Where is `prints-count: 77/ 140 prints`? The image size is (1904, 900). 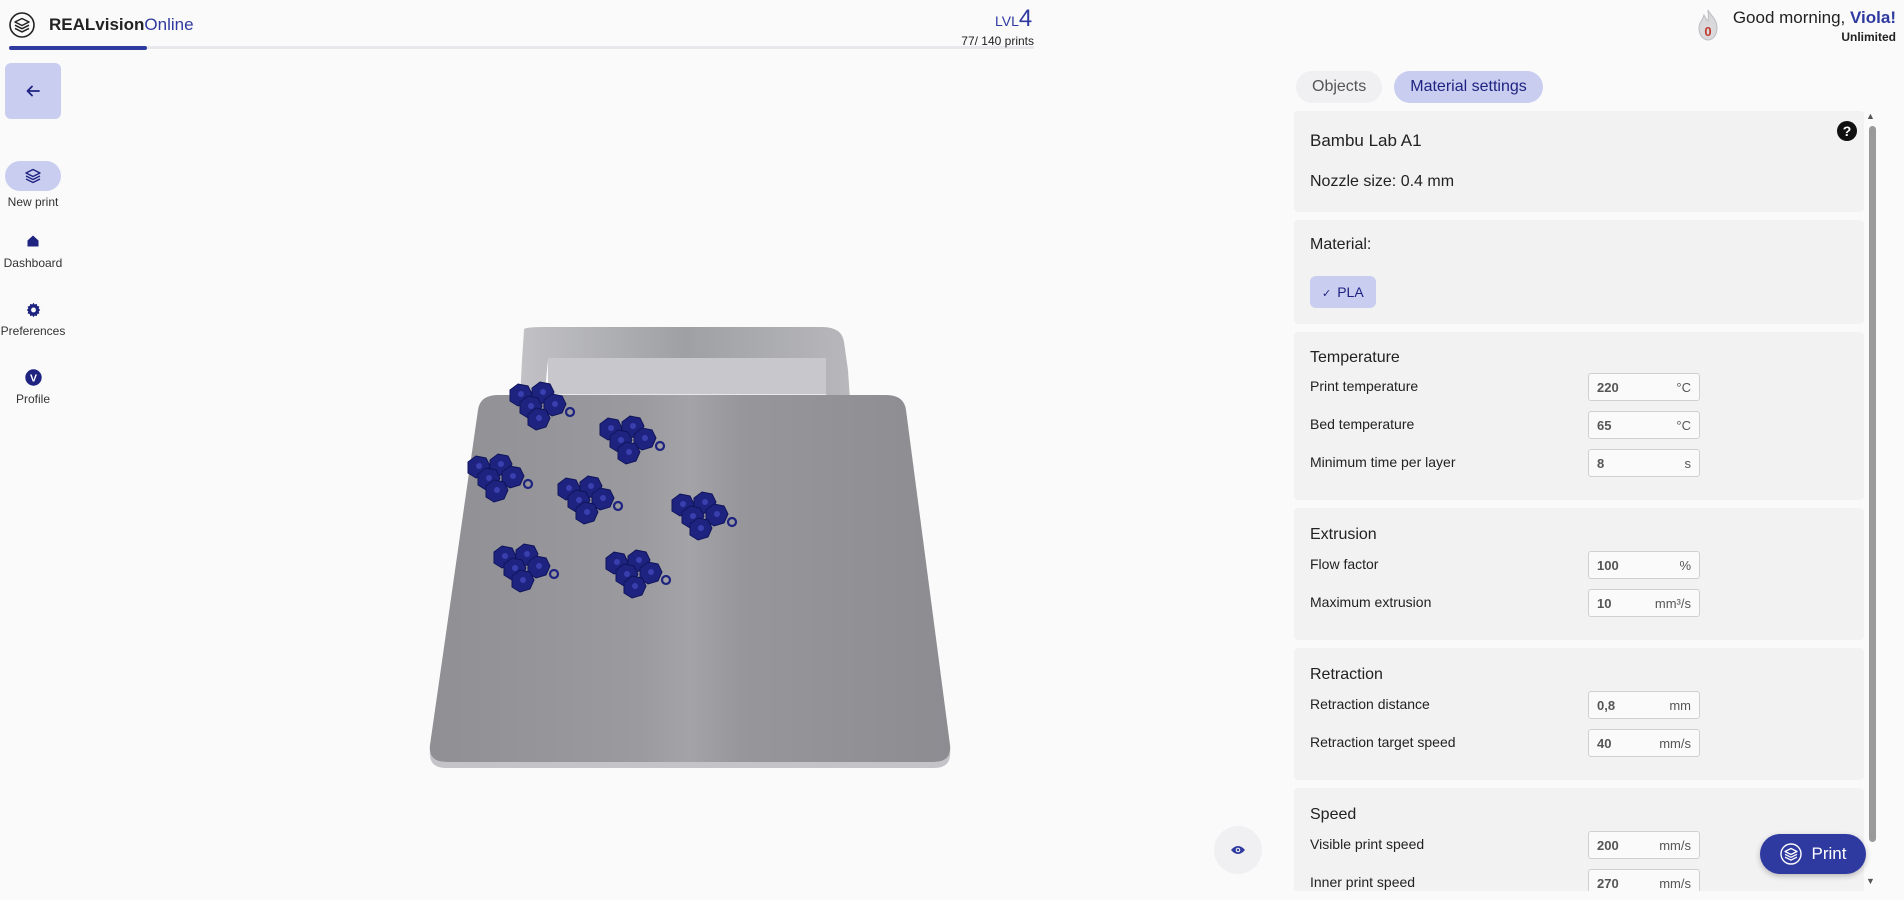
prints-count: 77/ 140 prints is located at coordinates (997, 41).